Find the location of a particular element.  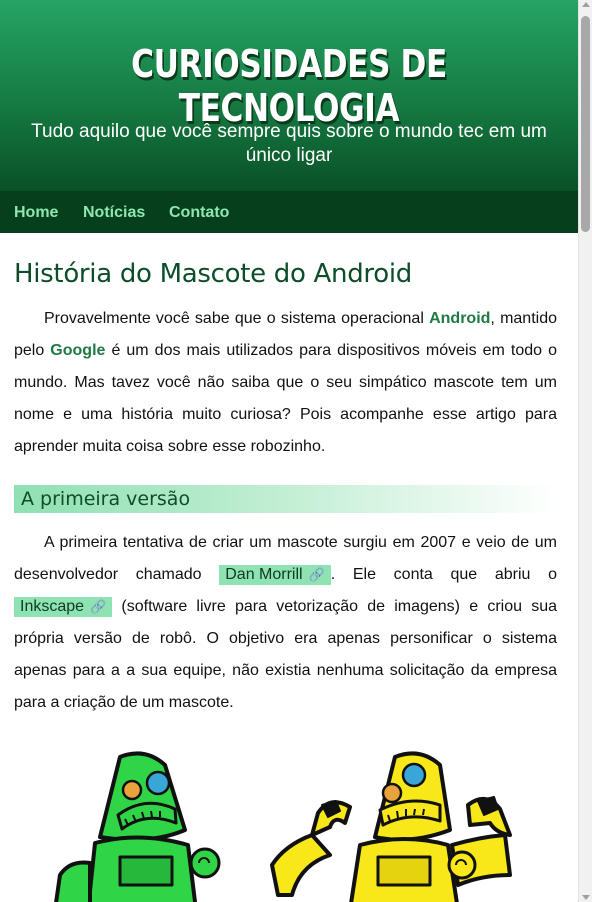

mascot-drawings is located at coordinates (283, 826).